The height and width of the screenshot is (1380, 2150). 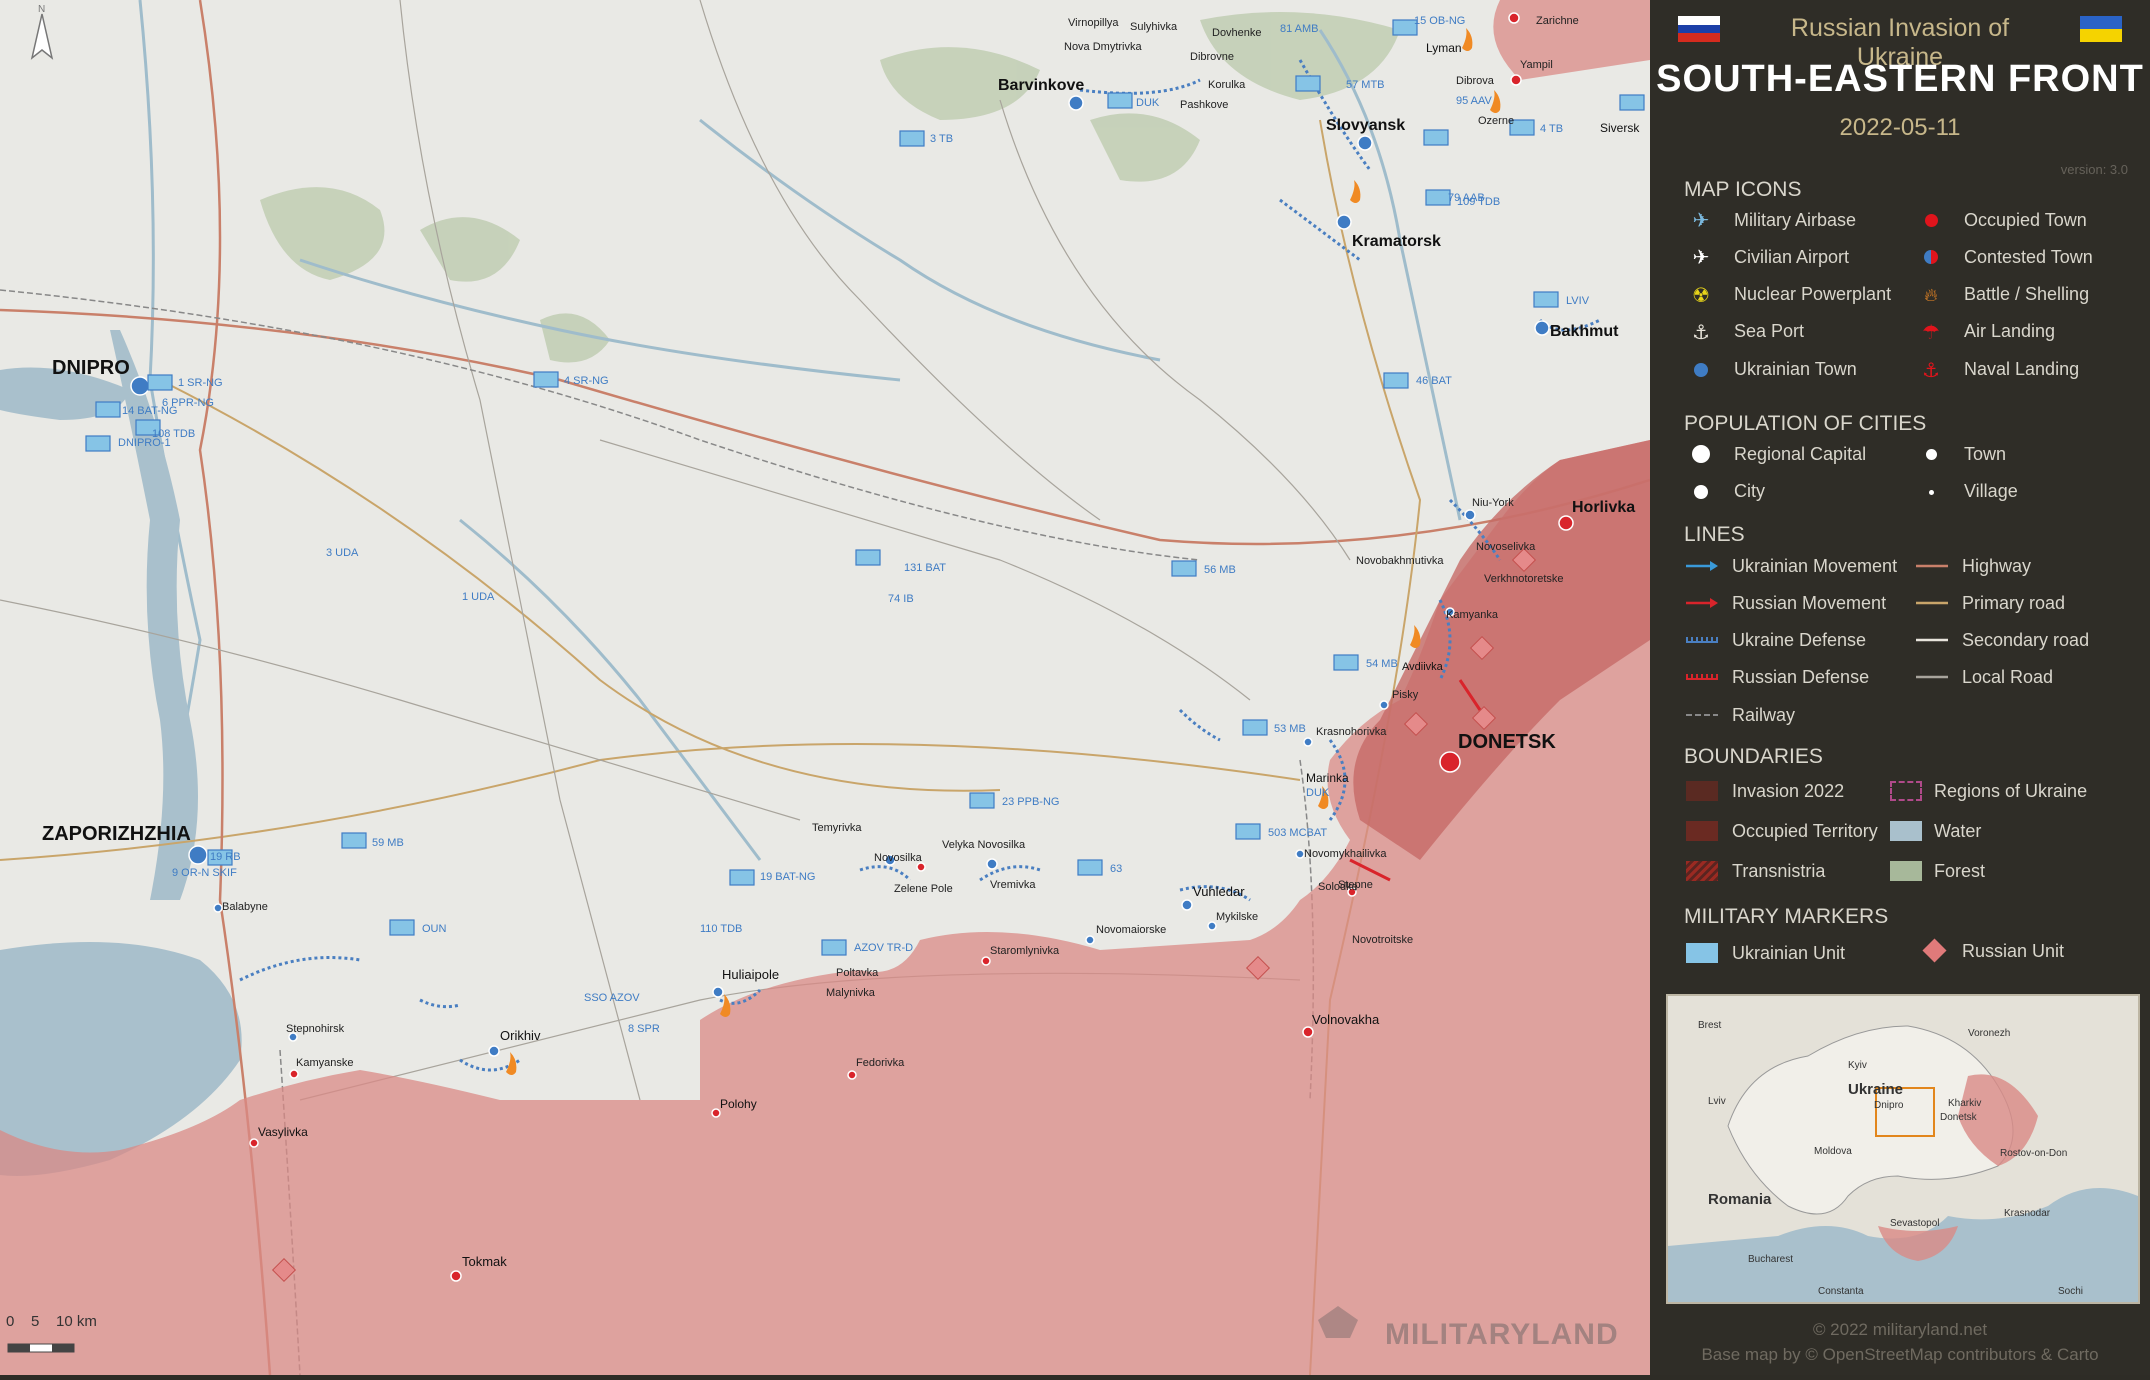 I want to click on legend-item: City, so click(x=1749, y=491).